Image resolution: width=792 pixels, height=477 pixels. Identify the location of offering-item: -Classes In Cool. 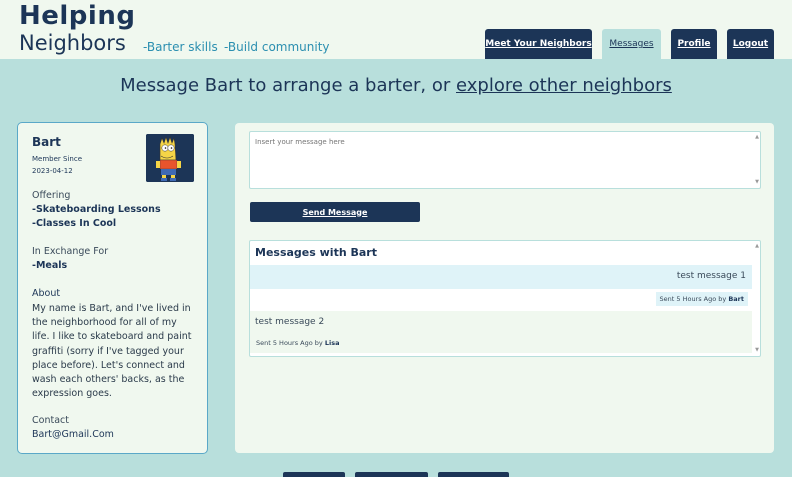
(74, 223).